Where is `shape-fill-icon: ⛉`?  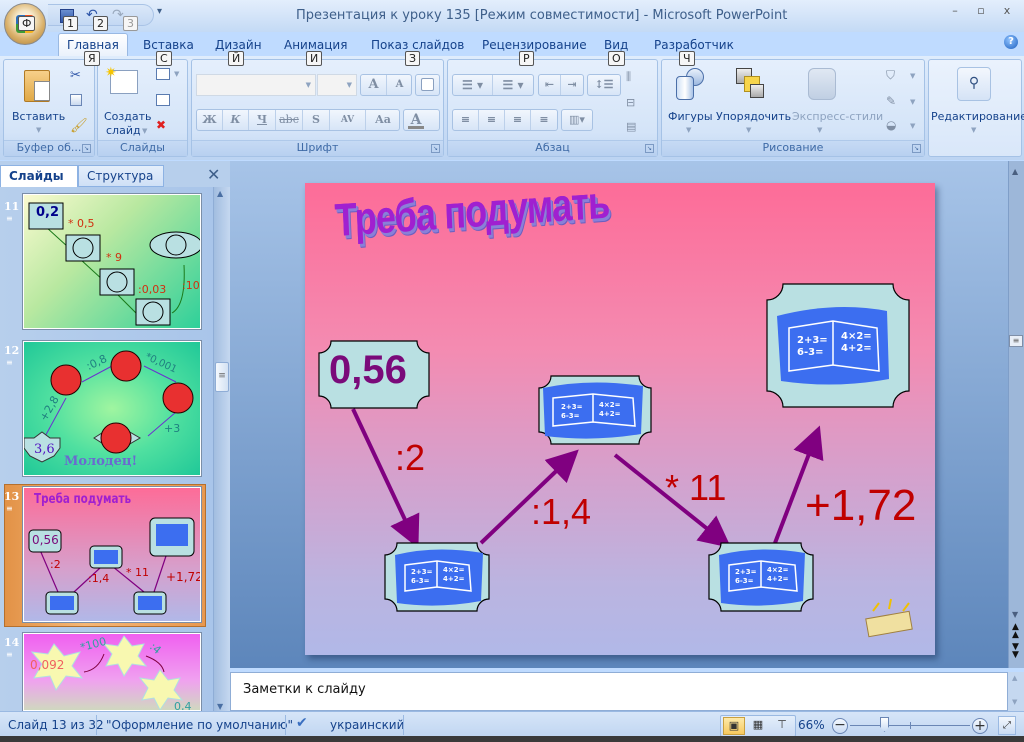 shape-fill-icon: ⛉ is located at coordinates (894, 76).